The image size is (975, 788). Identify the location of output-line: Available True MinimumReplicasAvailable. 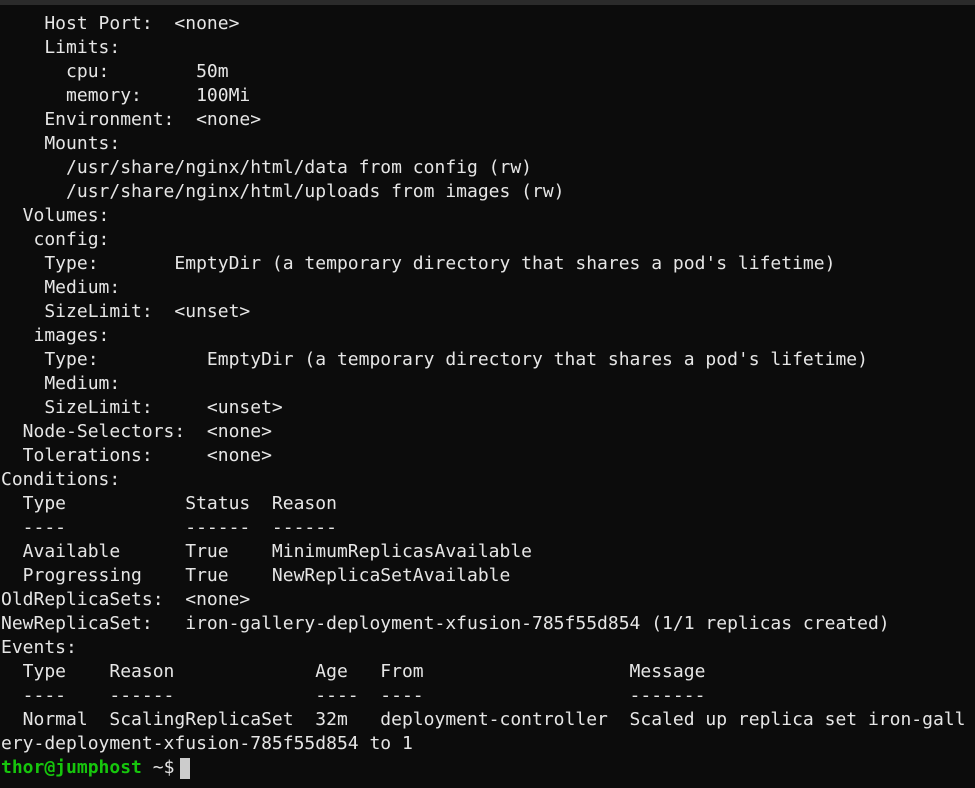
(267, 551).